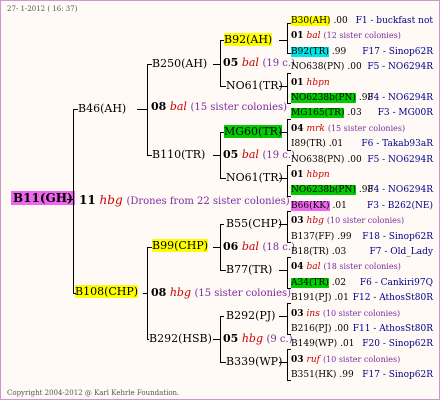 The height and width of the screenshot is (400, 440). I want to click on gen3-node: MG60(TR), so click(253, 131).